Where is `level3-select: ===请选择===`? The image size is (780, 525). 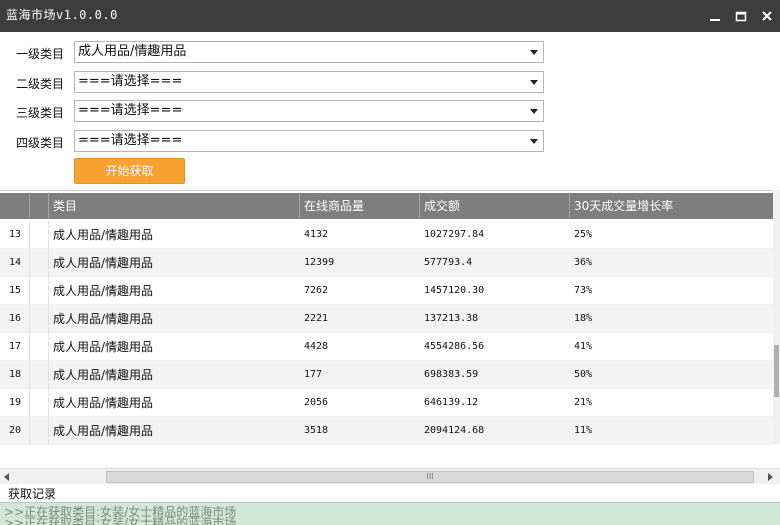 level3-select: ===请选择=== is located at coordinates (309, 111).